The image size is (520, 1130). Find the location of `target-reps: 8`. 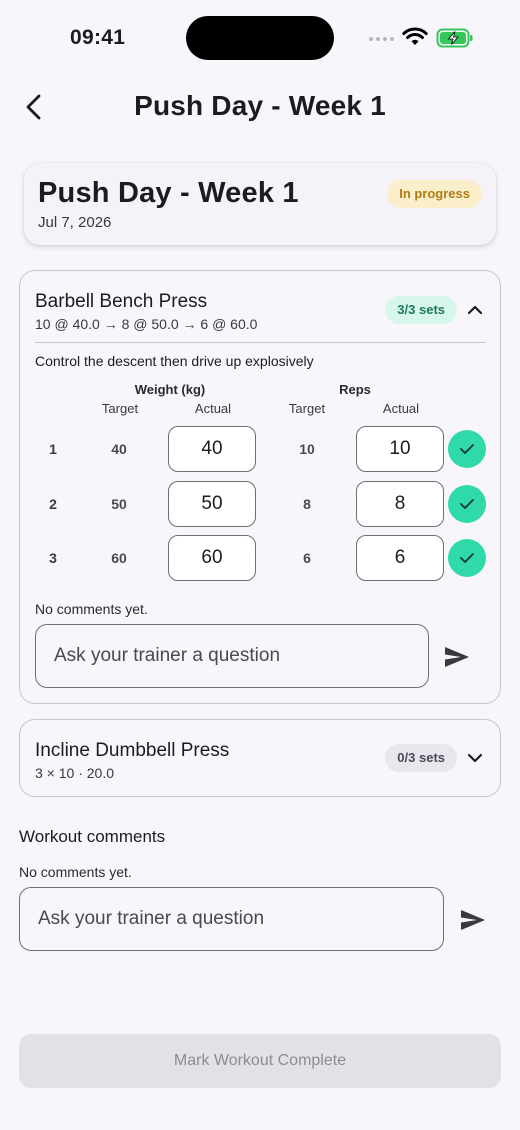

target-reps: 8 is located at coordinates (307, 504).